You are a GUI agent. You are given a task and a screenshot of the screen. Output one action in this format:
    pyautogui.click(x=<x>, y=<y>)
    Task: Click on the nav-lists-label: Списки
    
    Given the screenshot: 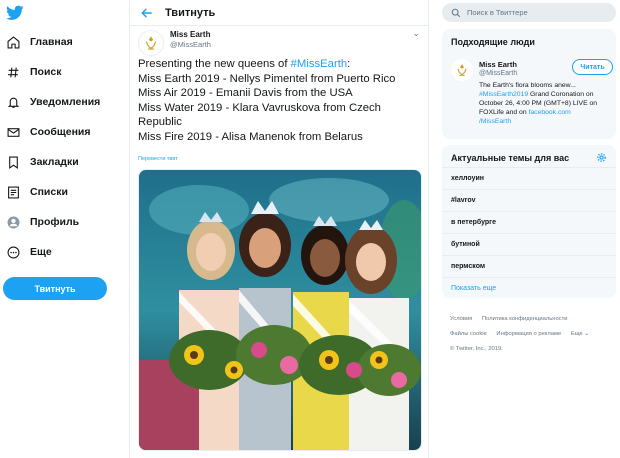 What is the action you would take?
    pyautogui.click(x=49, y=192)
    